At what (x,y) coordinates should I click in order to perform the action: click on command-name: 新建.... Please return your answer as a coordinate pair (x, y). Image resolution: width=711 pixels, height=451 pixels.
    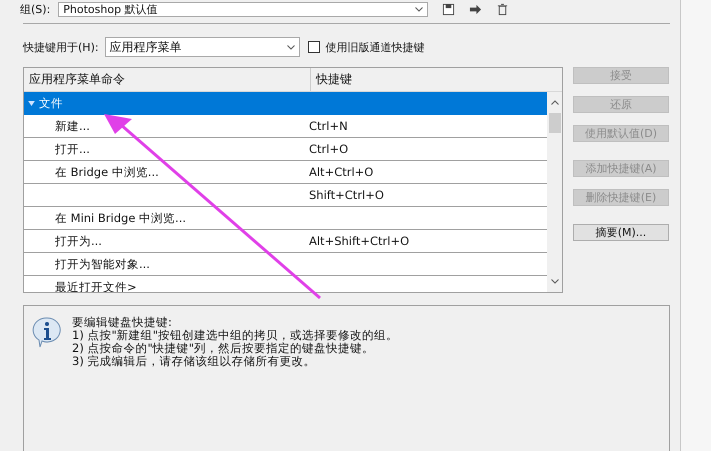
    Looking at the image, I should click on (72, 125).